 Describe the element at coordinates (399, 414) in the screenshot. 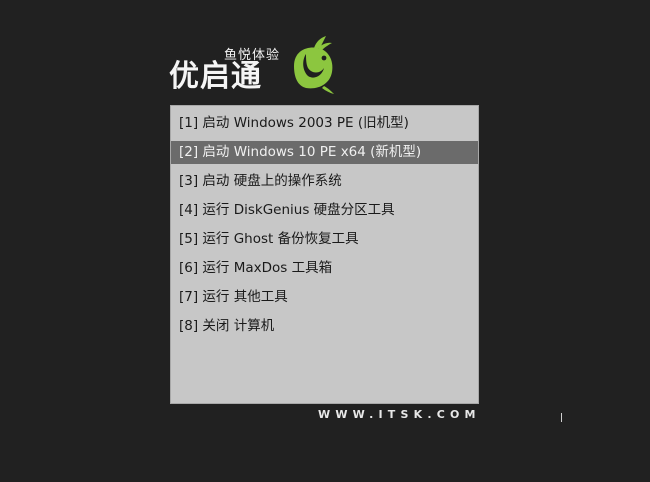

I see `footer-url: WWW.ITSK.COM` at that location.